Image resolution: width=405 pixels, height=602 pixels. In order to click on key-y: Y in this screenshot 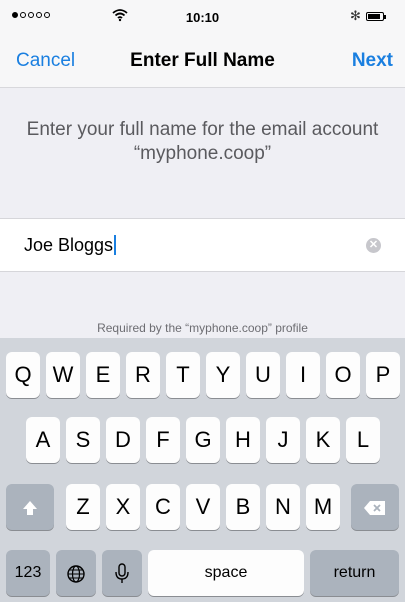, I will do `click(223, 375)`.